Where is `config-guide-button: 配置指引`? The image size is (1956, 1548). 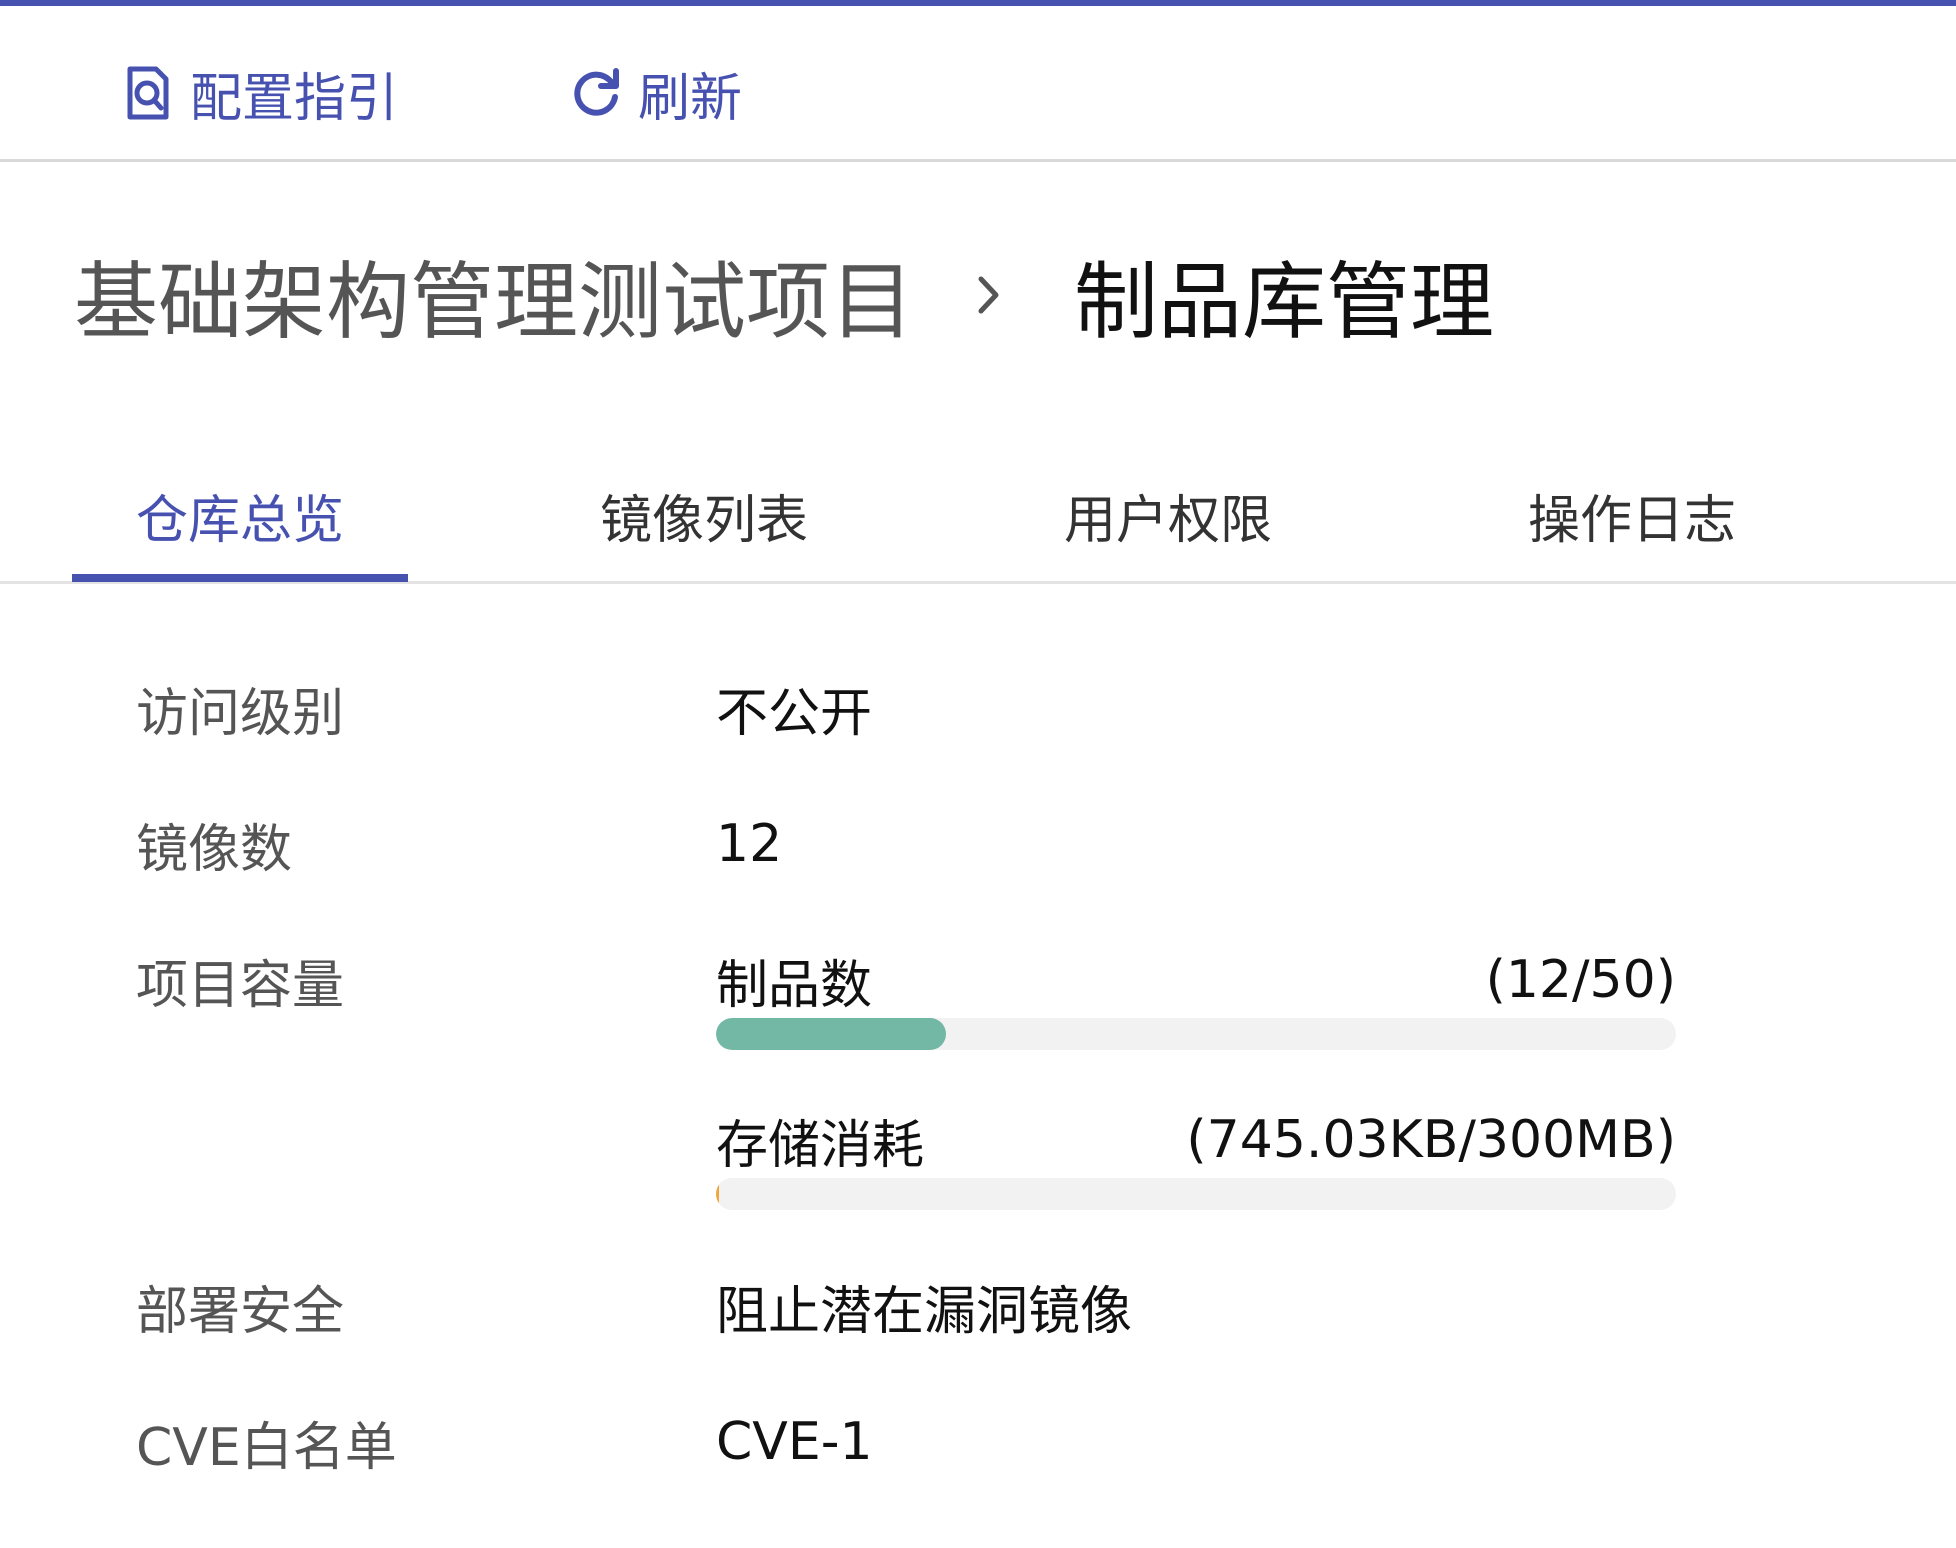
config-guide-button: 配置指引 is located at coordinates (259, 93).